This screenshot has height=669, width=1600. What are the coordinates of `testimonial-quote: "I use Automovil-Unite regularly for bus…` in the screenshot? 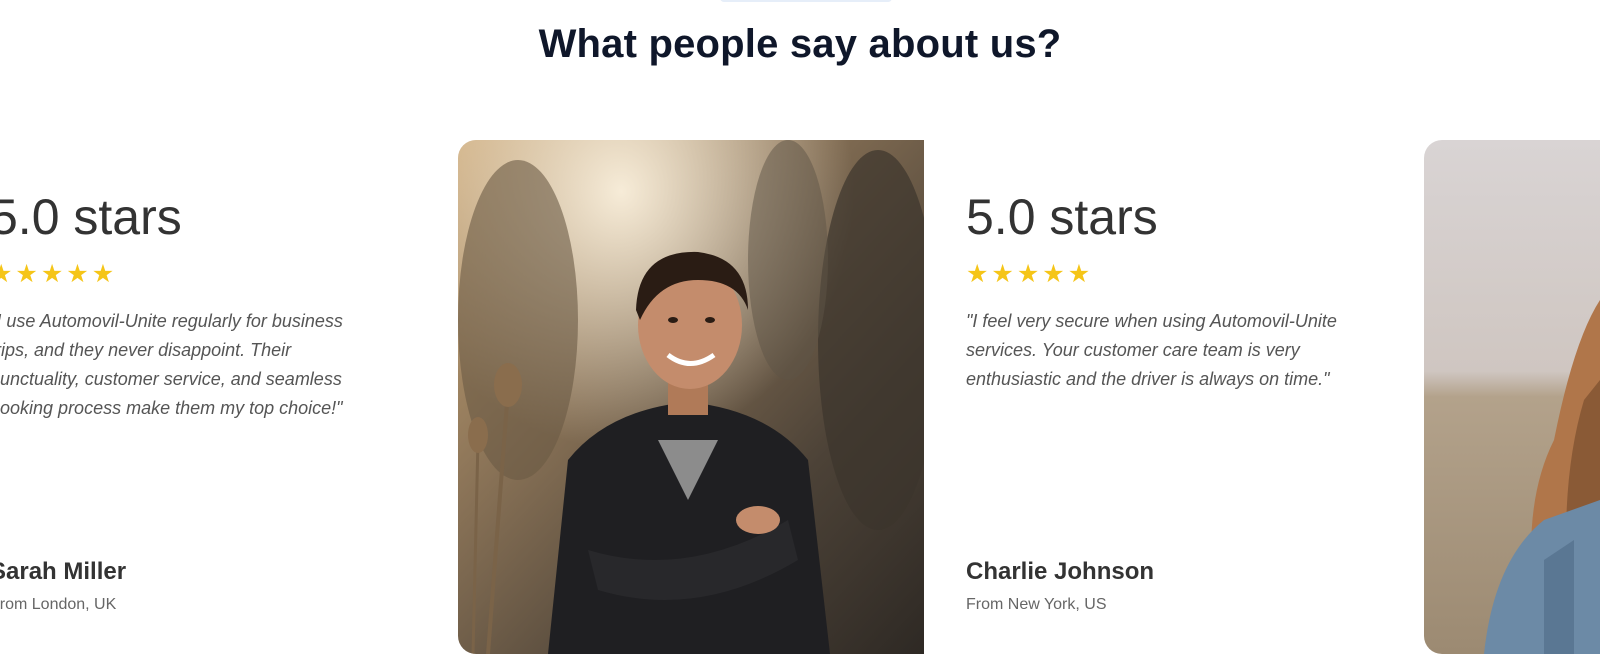 It's located at (171, 364).